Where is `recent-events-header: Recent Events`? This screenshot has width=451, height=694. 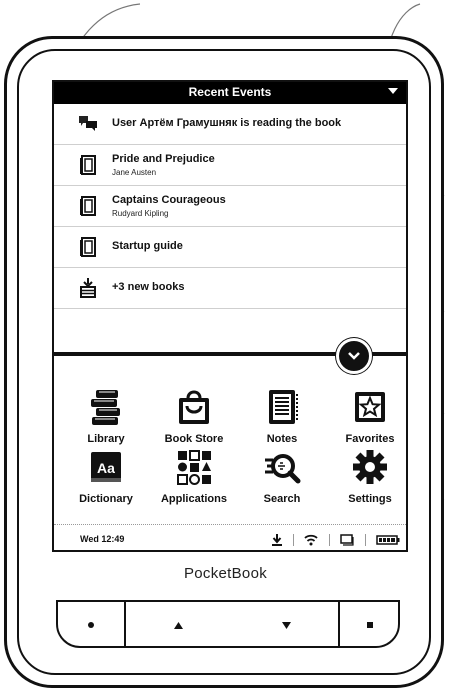
recent-events-header: Recent Events is located at coordinates (230, 93).